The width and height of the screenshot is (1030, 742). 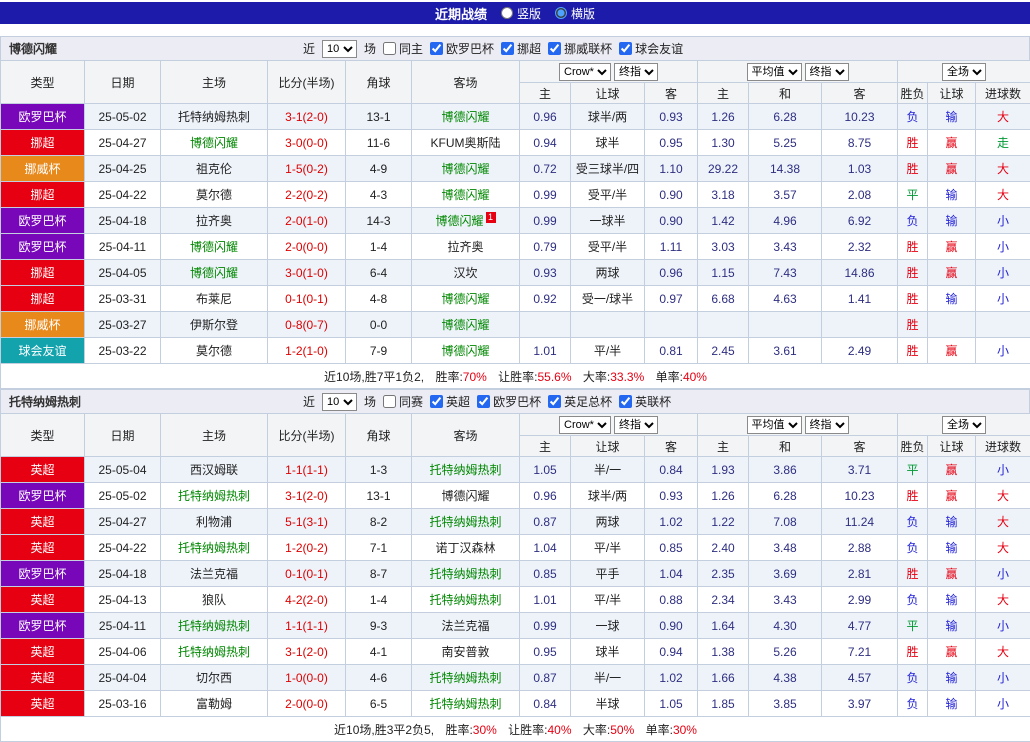 I want to click on avg-away-cell: 2.88, so click(x=860, y=548).